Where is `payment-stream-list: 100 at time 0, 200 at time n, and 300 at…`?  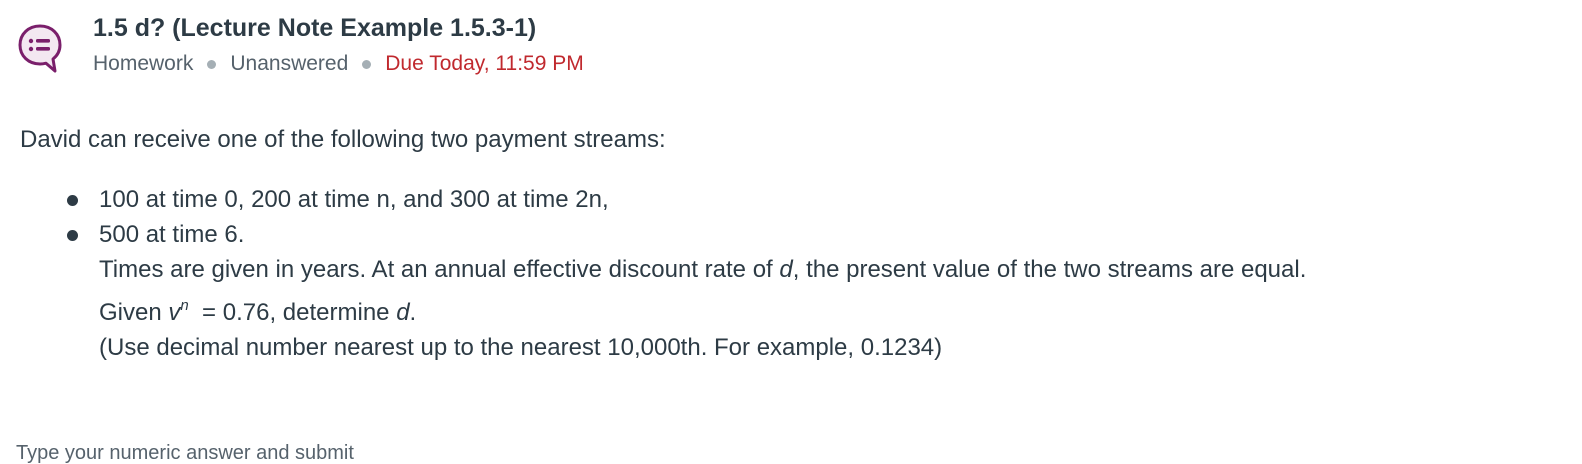 payment-stream-list: 100 at time 0, 200 at time n, and 300 at… is located at coordinates (790, 217).